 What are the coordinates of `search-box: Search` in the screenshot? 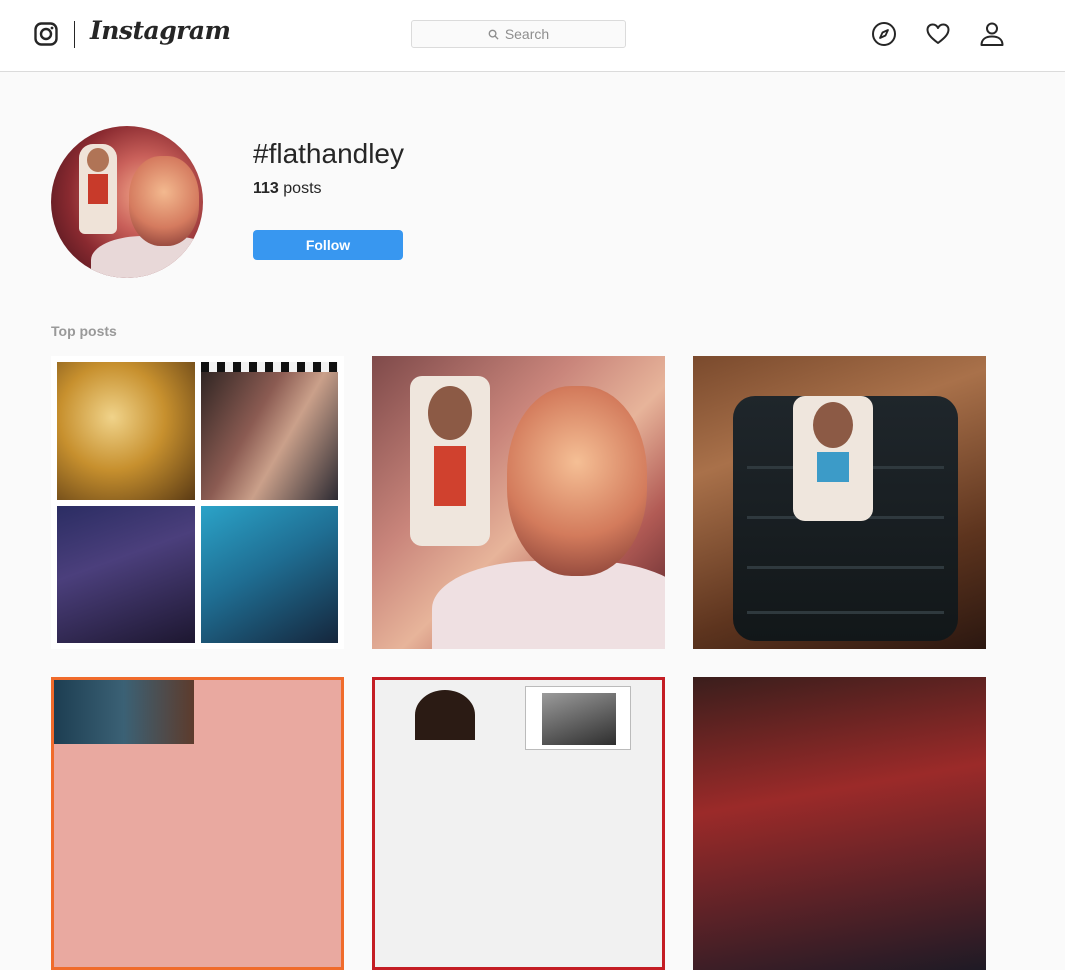 It's located at (518, 34).